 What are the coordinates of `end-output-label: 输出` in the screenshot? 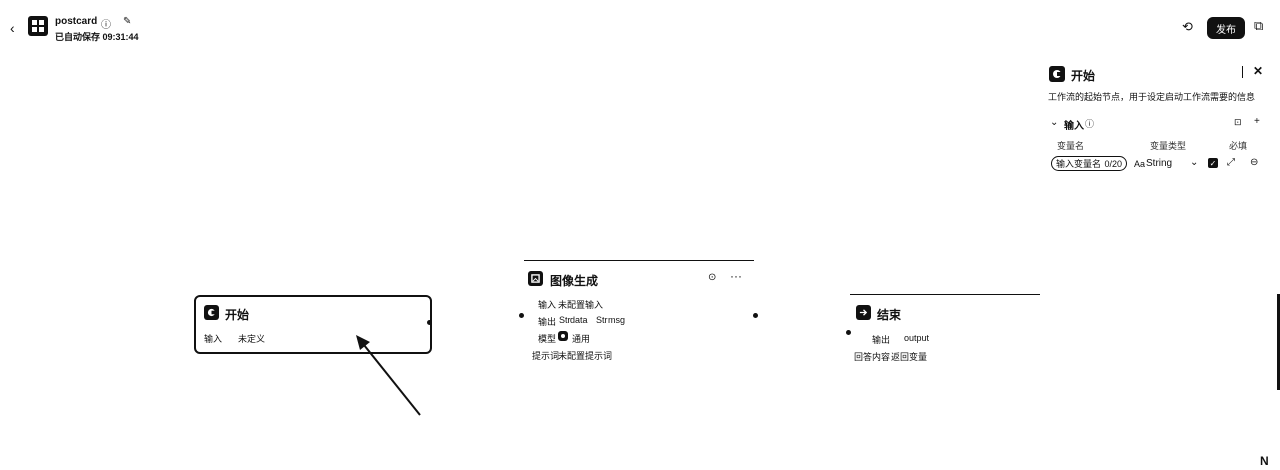 It's located at (881, 340).